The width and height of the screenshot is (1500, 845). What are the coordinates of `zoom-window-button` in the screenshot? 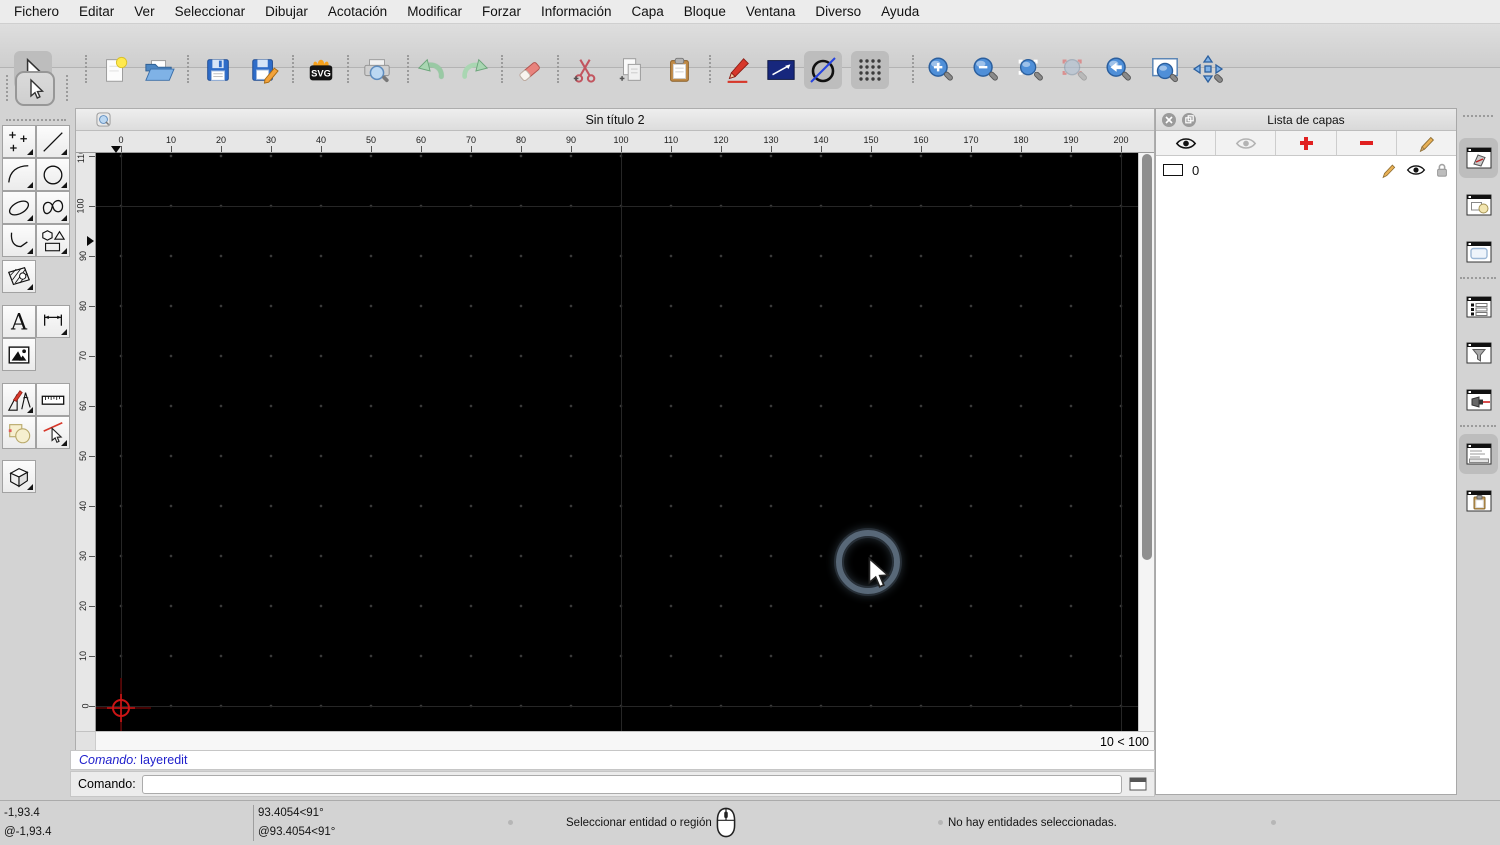 It's located at (1165, 70).